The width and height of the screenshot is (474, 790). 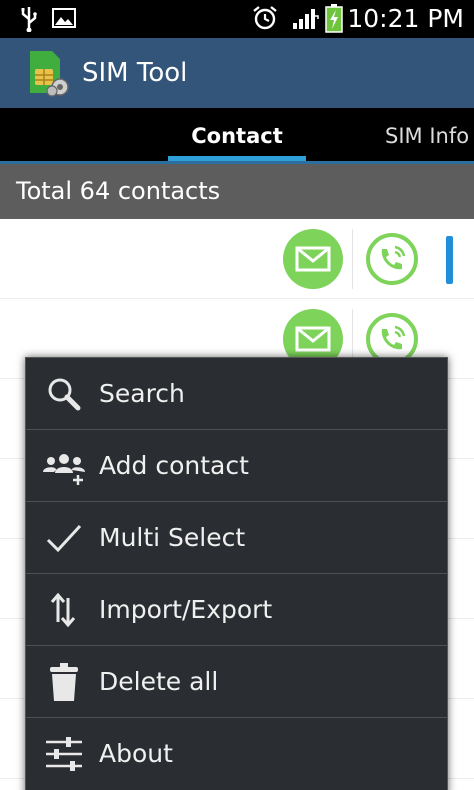 I want to click on contact-row, so click(x=237, y=259).